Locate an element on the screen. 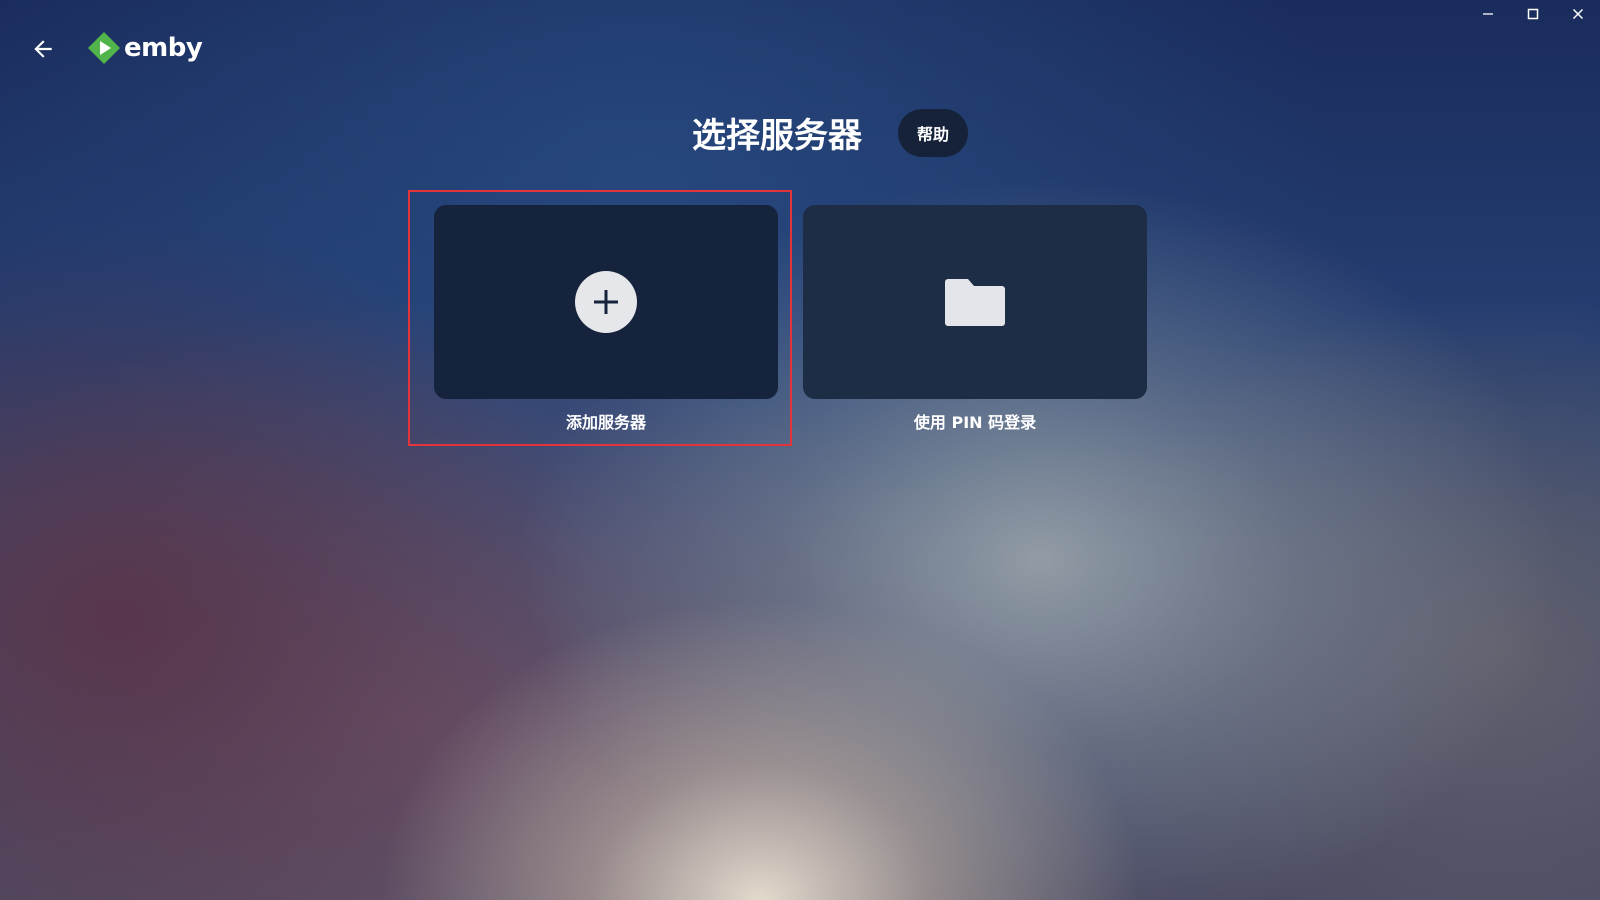 Image resolution: width=1600 pixels, height=900 pixels. close-icon is located at coordinates (1577, 14).